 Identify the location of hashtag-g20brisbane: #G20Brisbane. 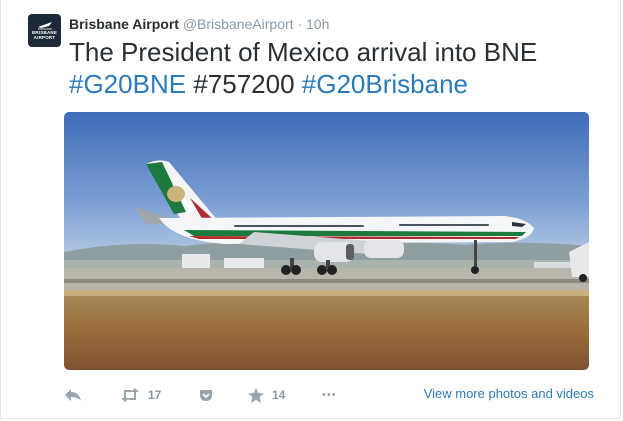
(385, 84).